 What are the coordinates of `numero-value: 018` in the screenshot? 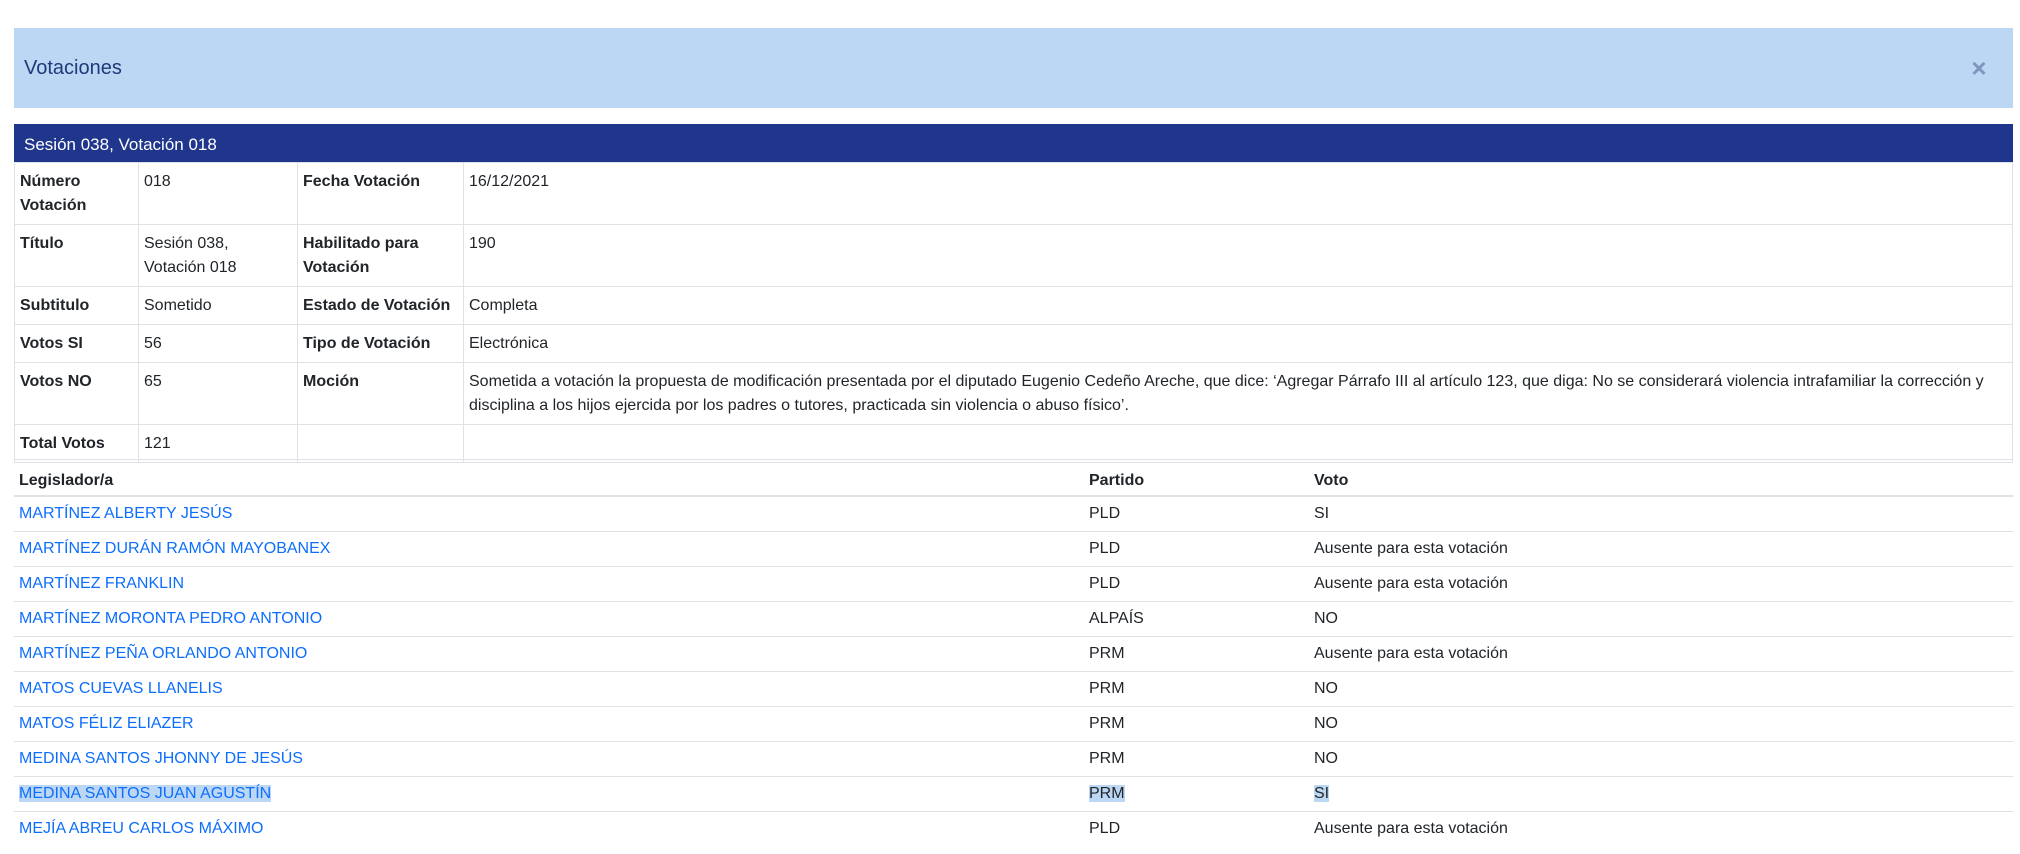 It's located at (218, 193).